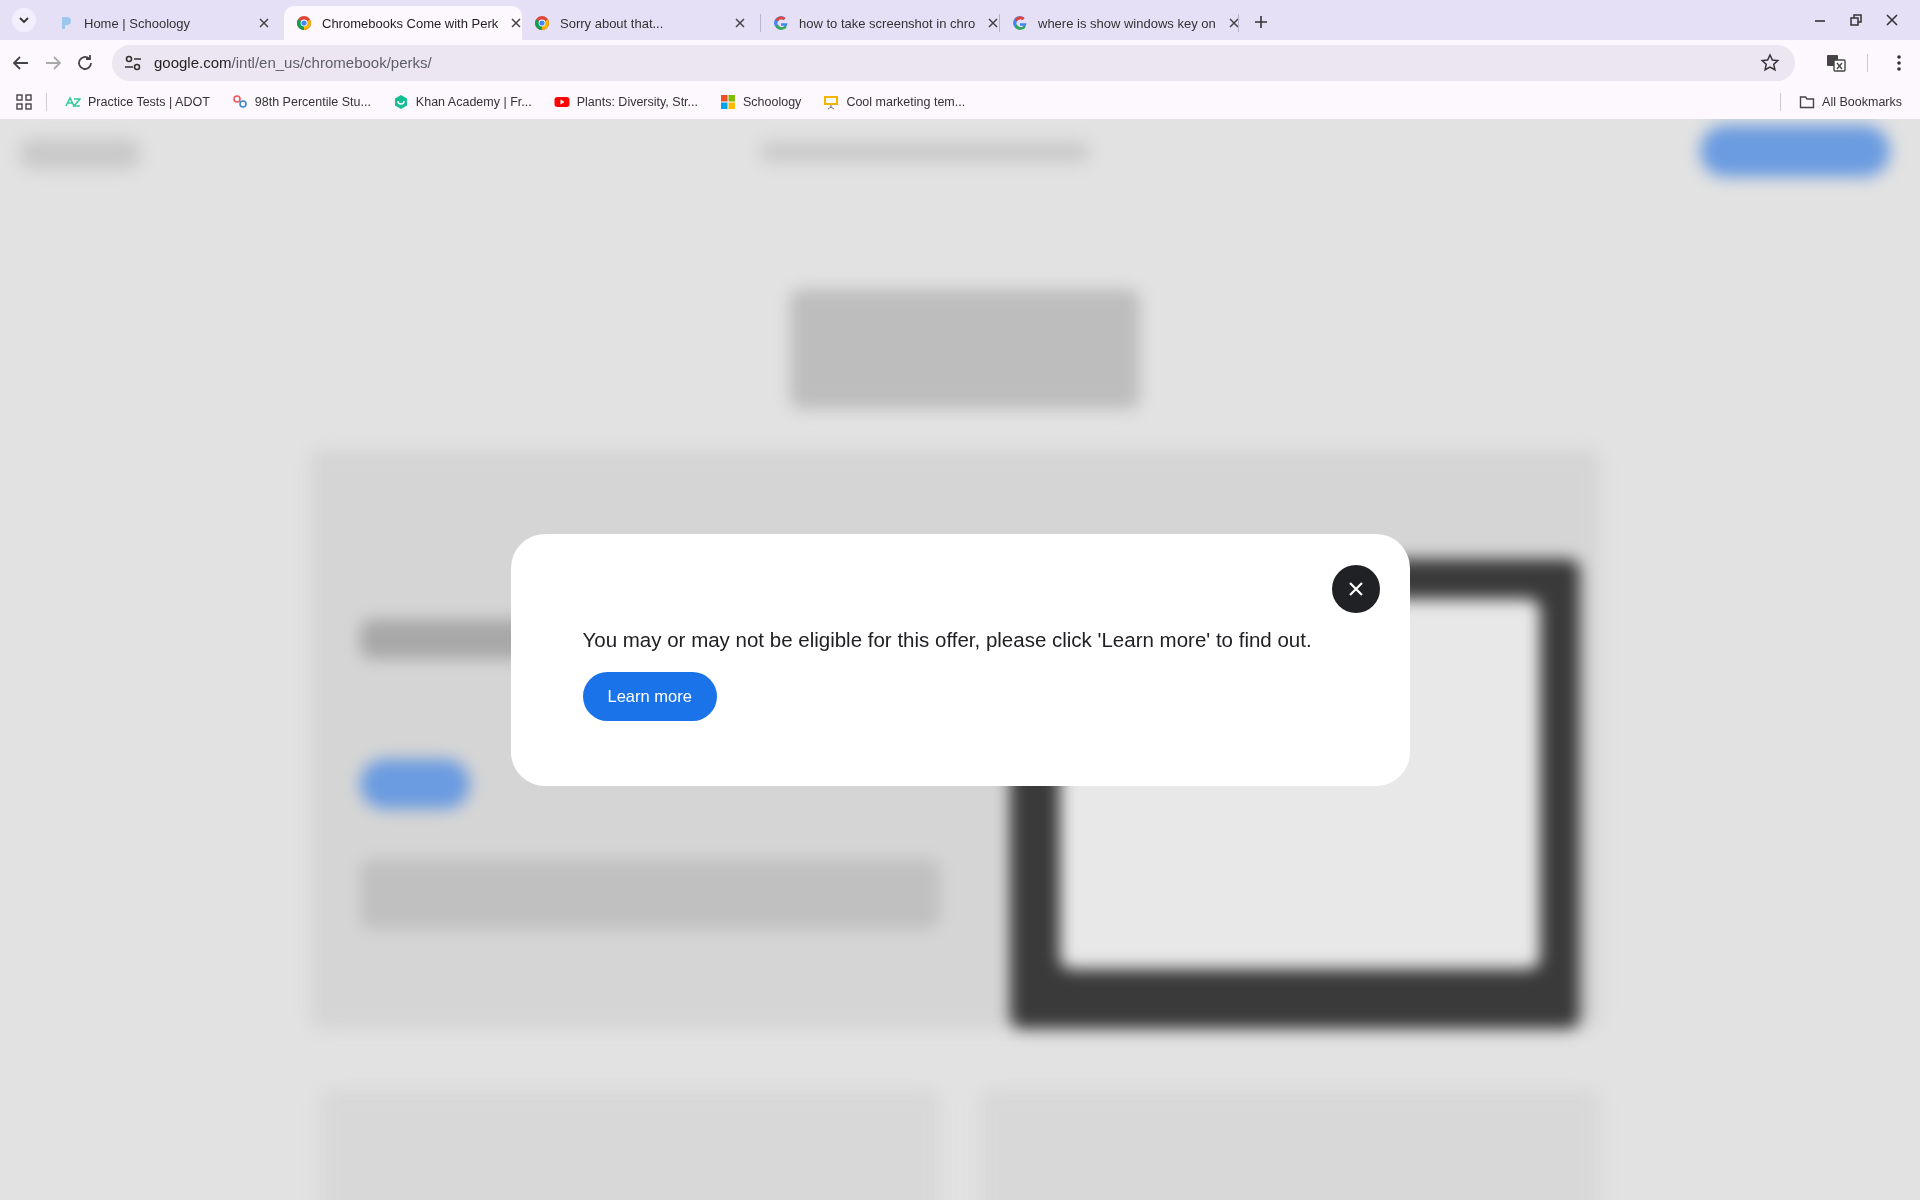 The image size is (1920, 1200). Describe the element at coordinates (761, 102) in the screenshot. I see `bookmark-item: Schoology` at that location.